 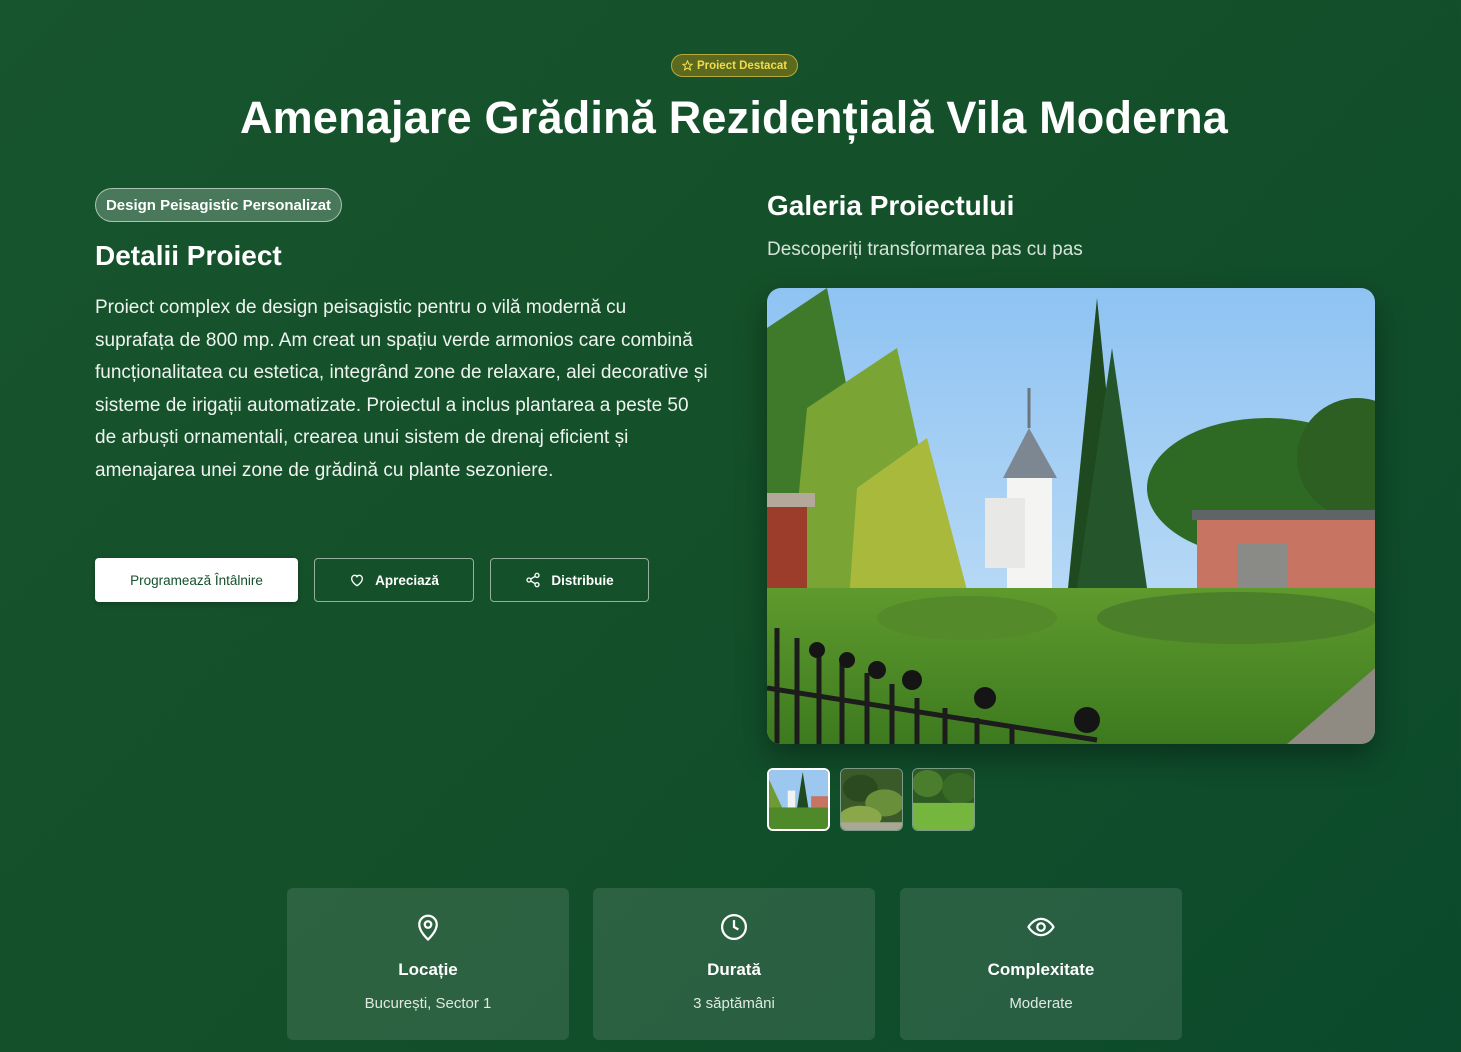 What do you see at coordinates (734, 927) in the screenshot?
I see `clock-icon` at bounding box center [734, 927].